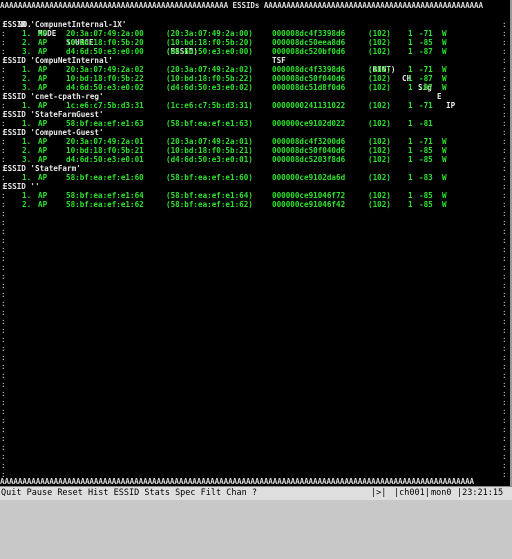 The image size is (512, 559). What do you see at coordinates (279, 60) in the screenshot?
I see `col-tsf: TSF` at bounding box center [279, 60].